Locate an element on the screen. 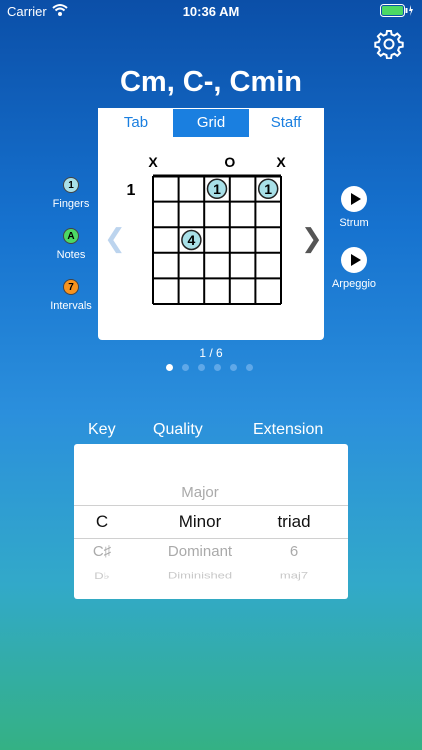 The image size is (422, 750). picker-header-extension: Extension is located at coordinates (288, 429).